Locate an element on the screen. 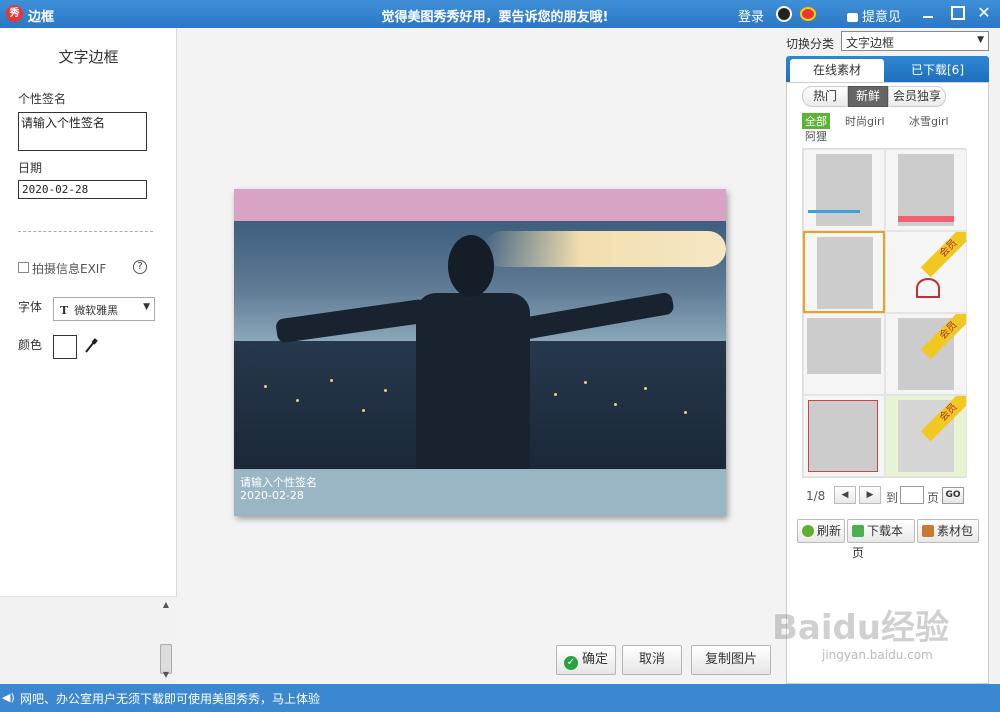 The width and height of the screenshot is (1000, 712). download-page-button: 下载本页 is located at coordinates (881, 539).